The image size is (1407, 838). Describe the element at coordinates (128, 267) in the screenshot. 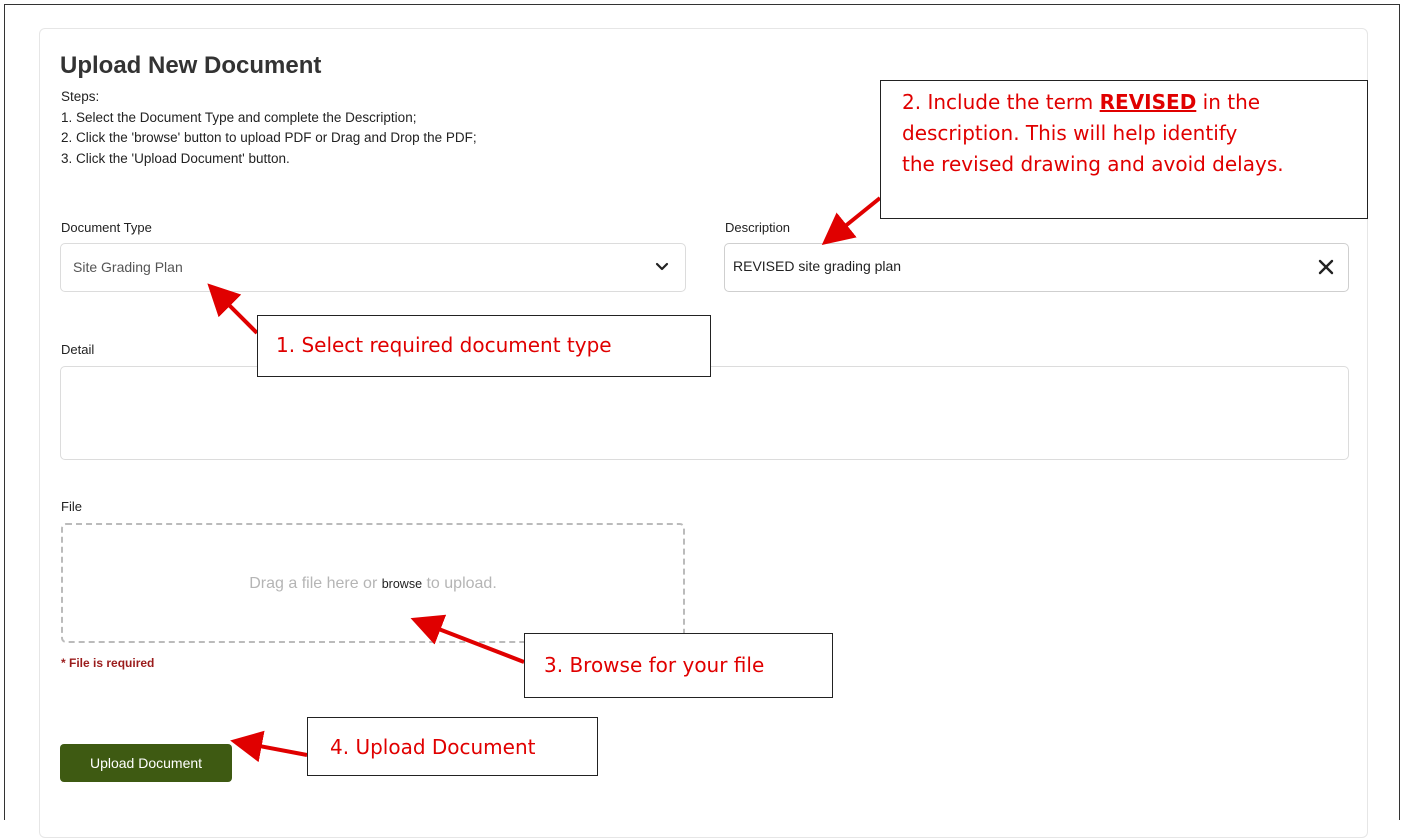

I see `document-type-value: Site Grading Plan` at that location.